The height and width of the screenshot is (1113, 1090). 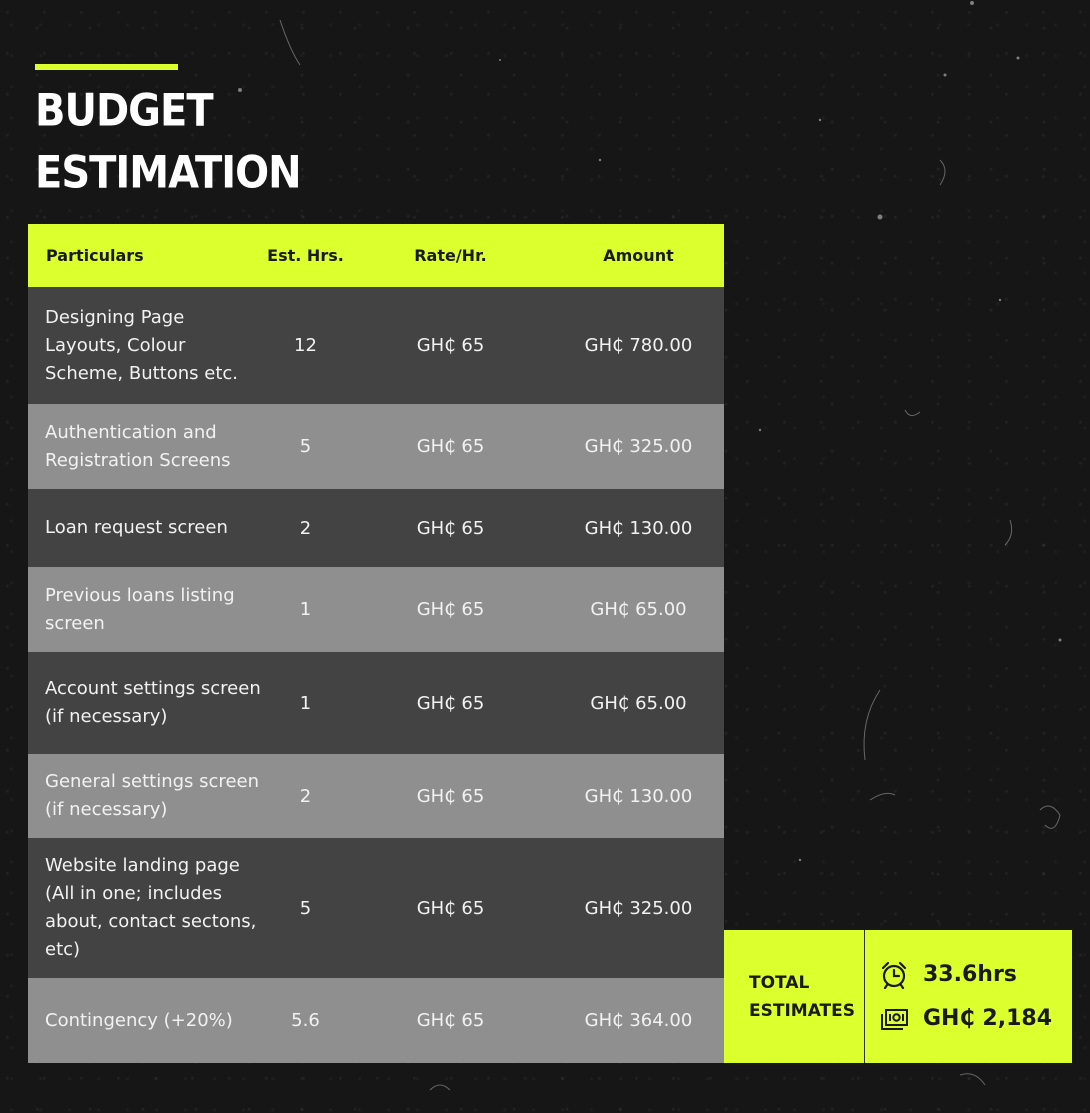 What do you see at coordinates (450, 255) in the screenshot?
I see `header-rate: Rate/Hr.` at bounding box center [450, 255].